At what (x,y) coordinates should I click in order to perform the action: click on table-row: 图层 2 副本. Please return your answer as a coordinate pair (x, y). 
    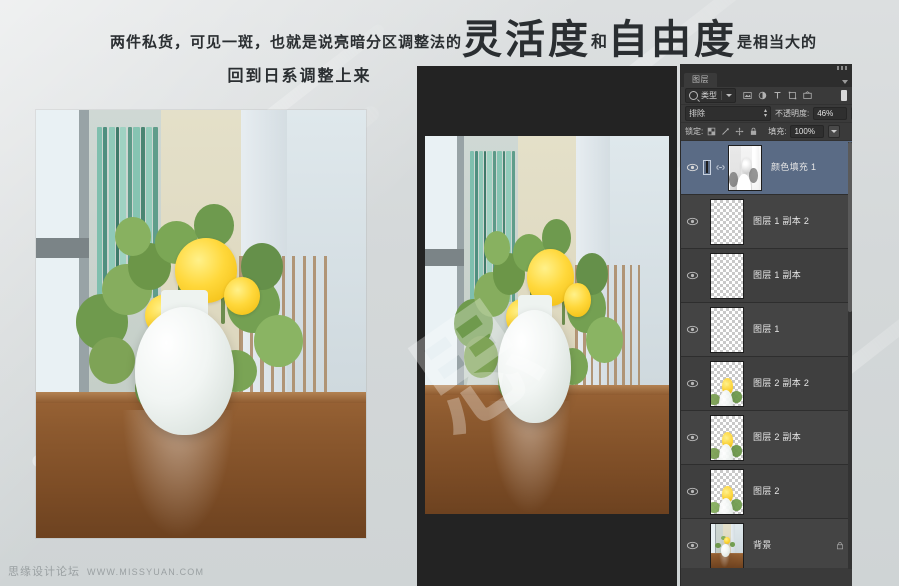
    Looking at the image, I should click on (766, 438).